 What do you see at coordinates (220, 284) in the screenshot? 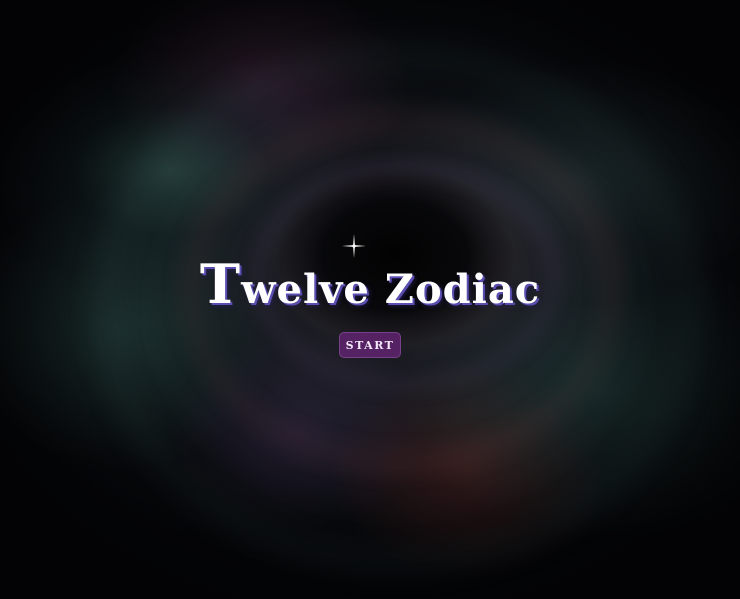
I see `game-title-initial: T` at bounding box center [220, 284].